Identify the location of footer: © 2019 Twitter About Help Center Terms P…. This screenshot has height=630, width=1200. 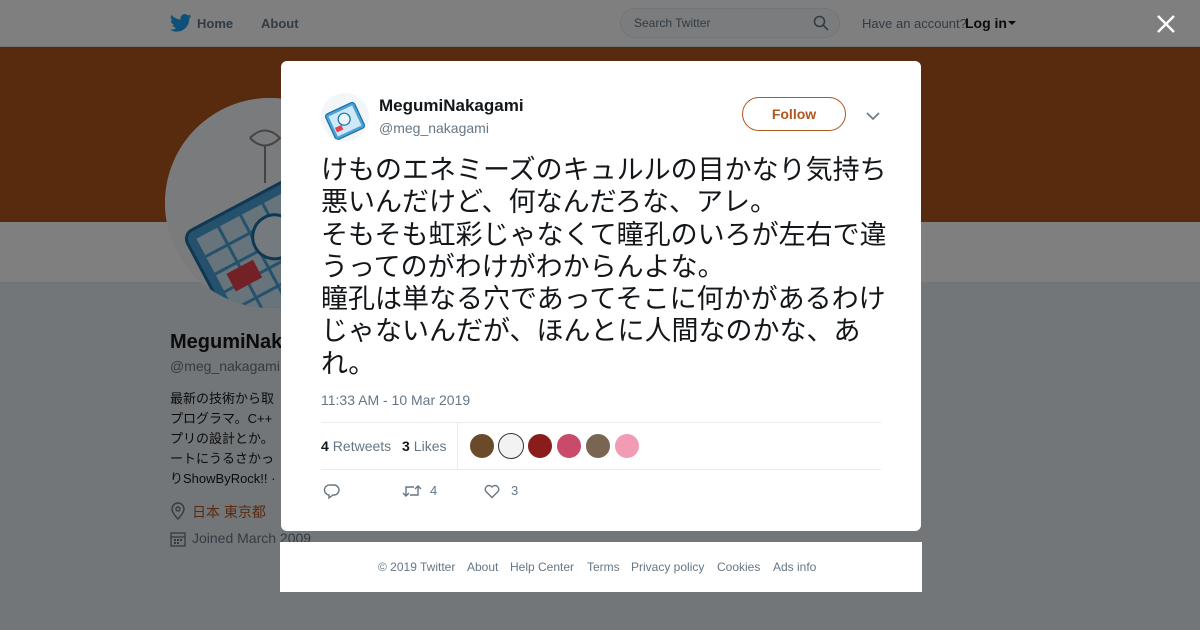
(601, 567).